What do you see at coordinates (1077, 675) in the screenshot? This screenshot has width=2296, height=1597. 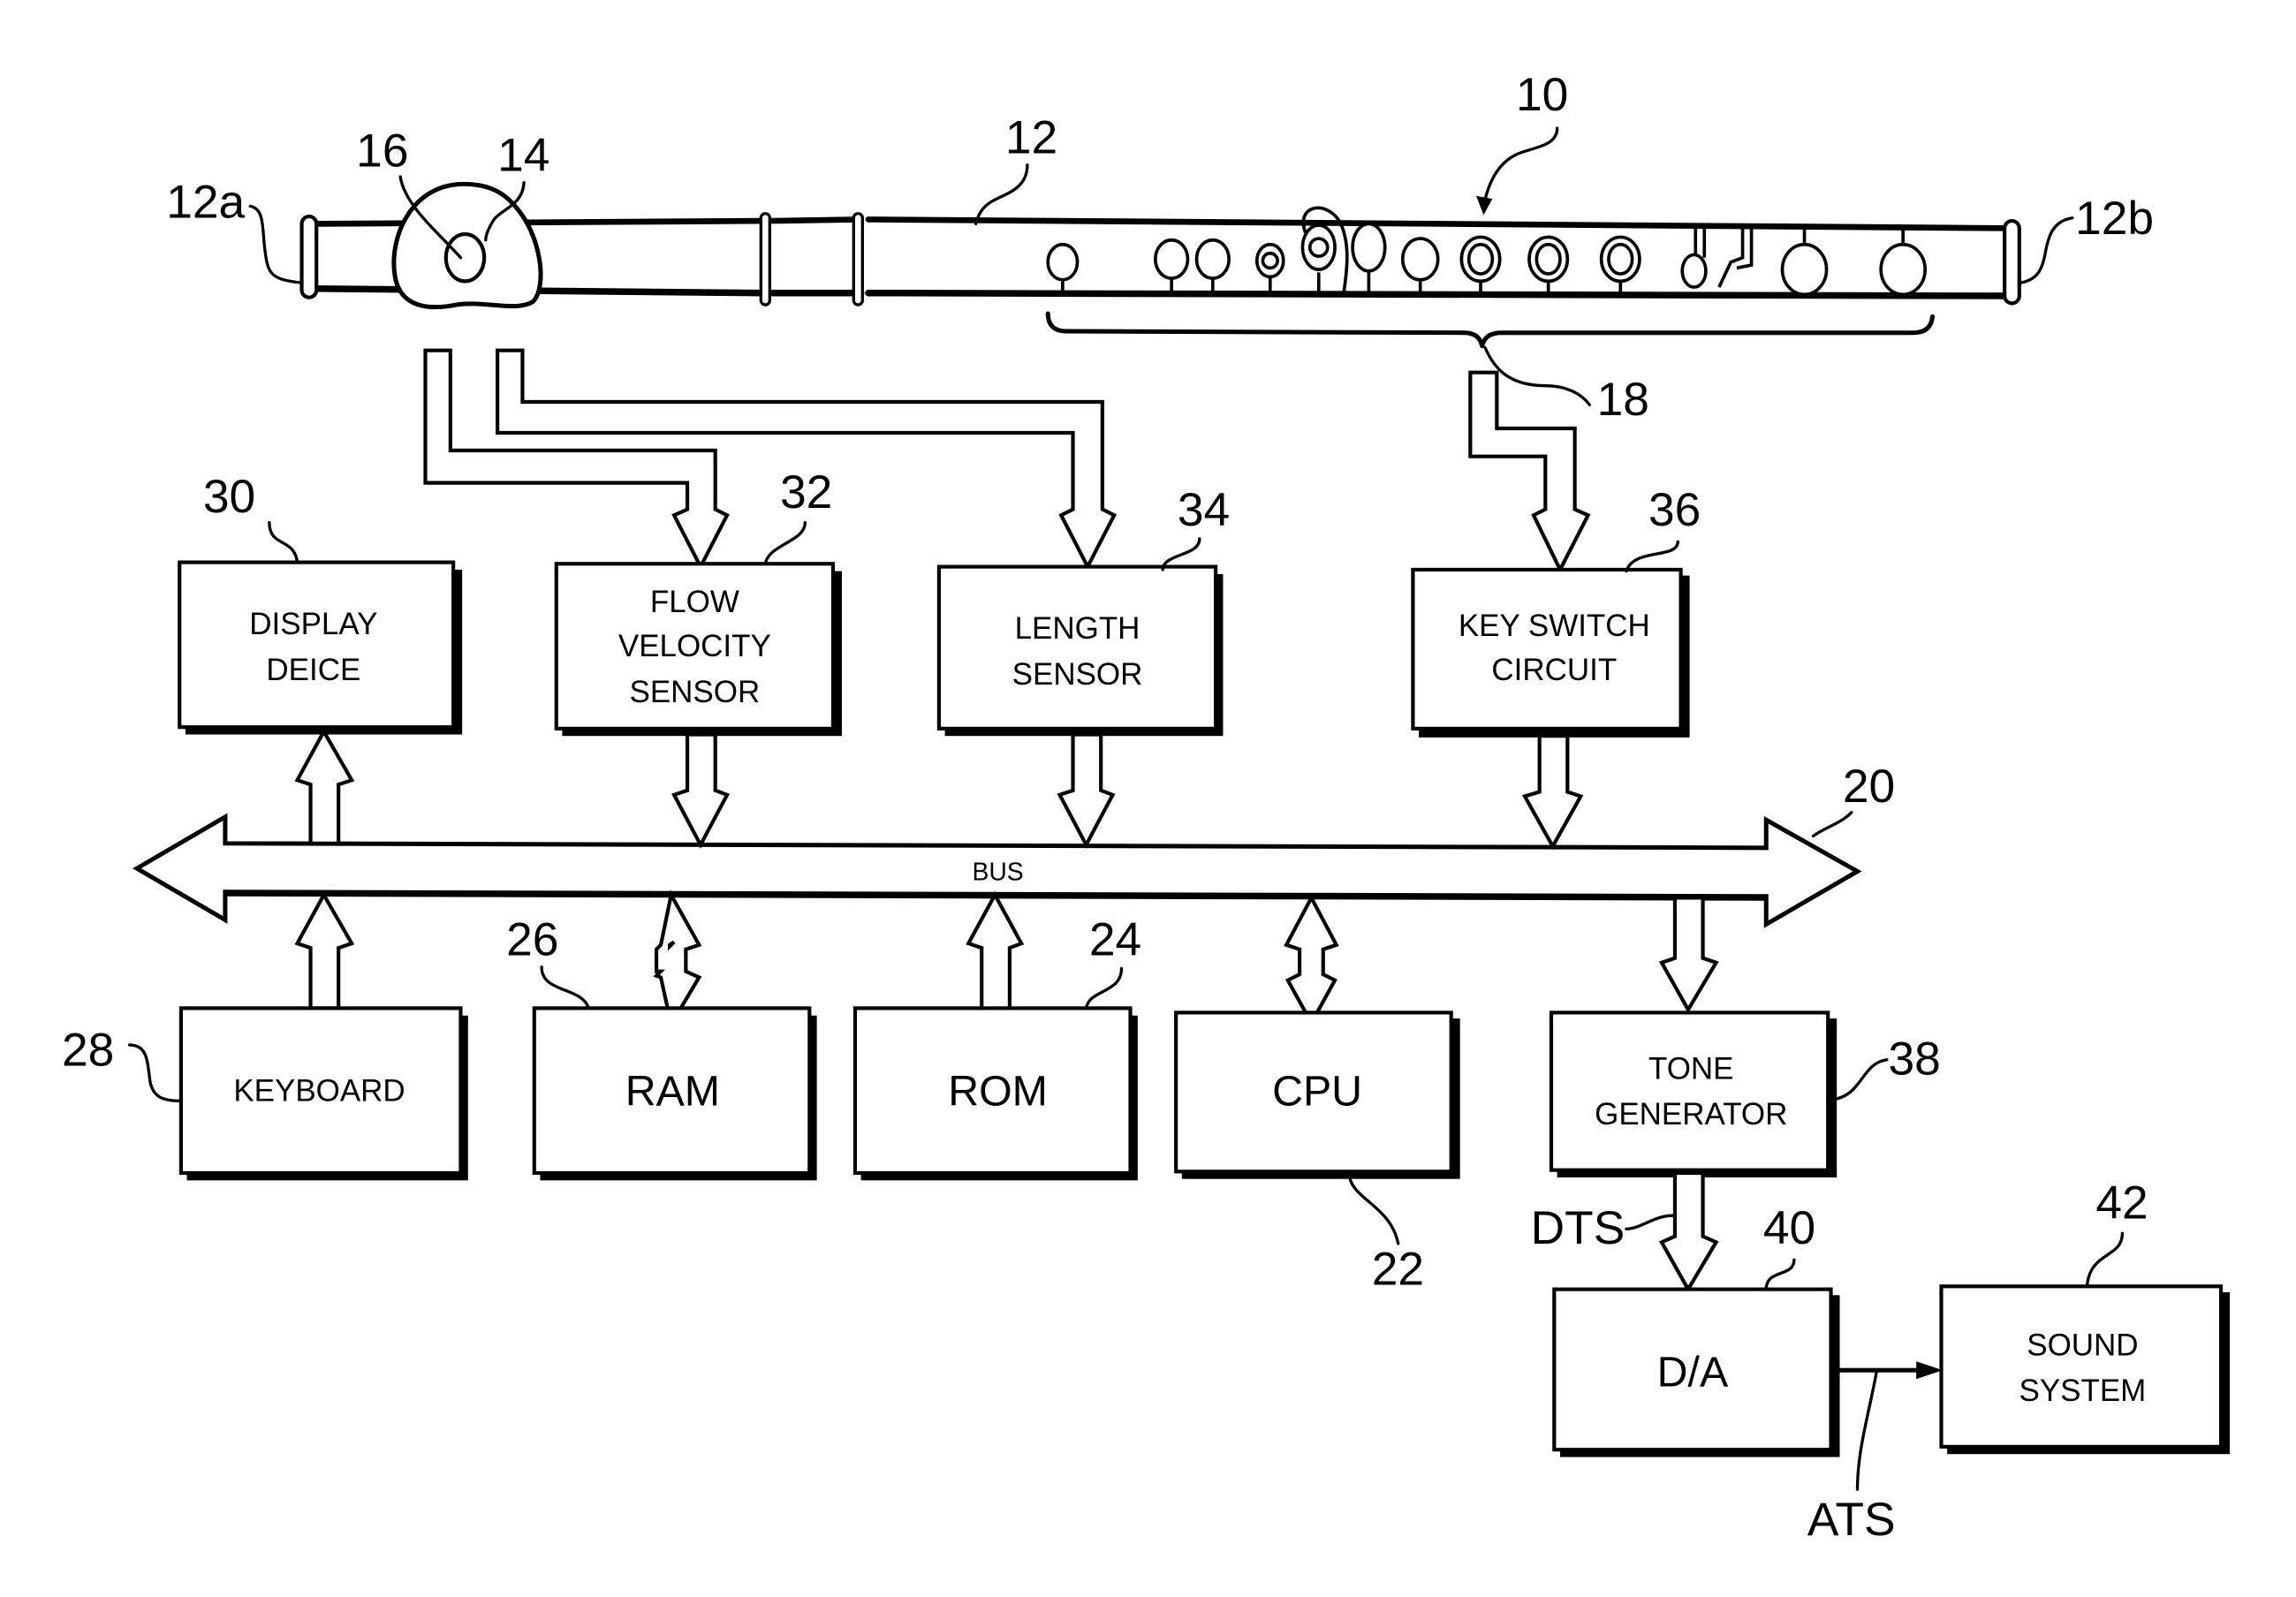 I see `length-sensor-label-line2: SENSOR` at bounding box center [1077, 675].